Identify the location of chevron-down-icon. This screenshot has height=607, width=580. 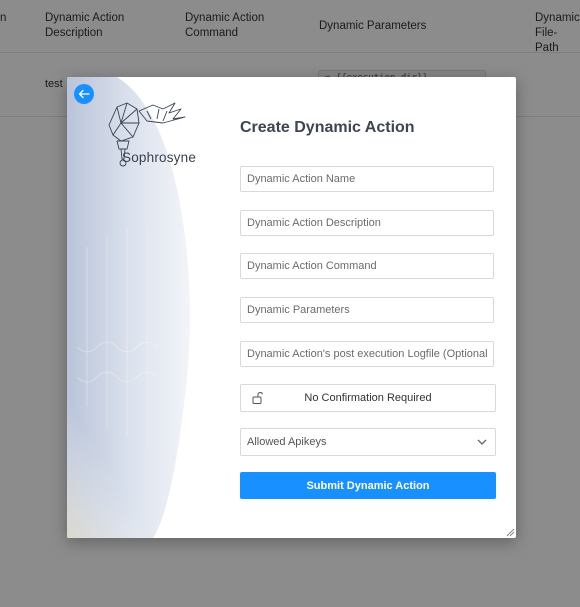
(482, 442).